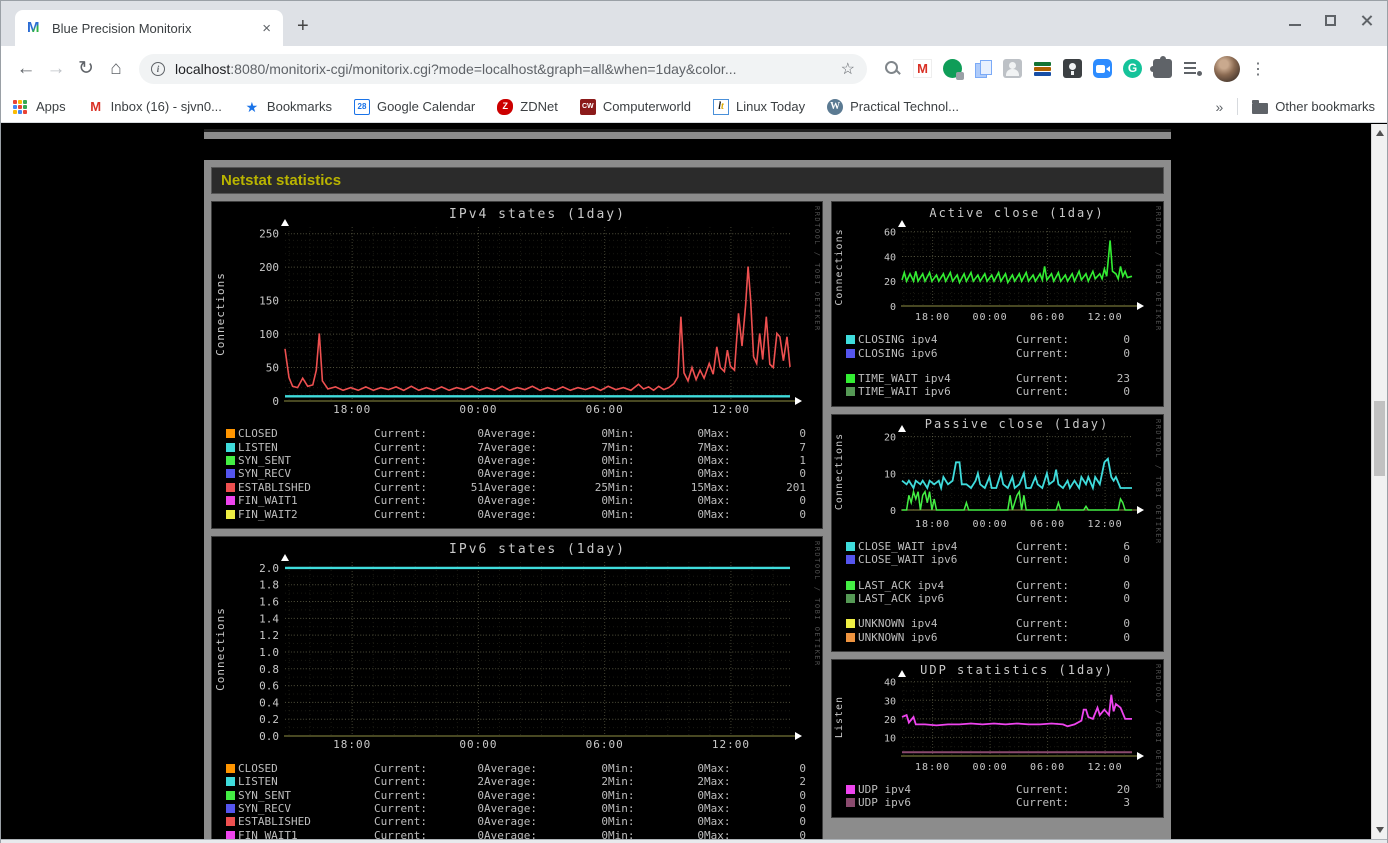 Image resolution: width=1388 pixels, height=843 pixels. What do you see at coordinates (1042, 68) in the screenshot?
I see `books-extension-icon` at bounding box center [1042, 68].